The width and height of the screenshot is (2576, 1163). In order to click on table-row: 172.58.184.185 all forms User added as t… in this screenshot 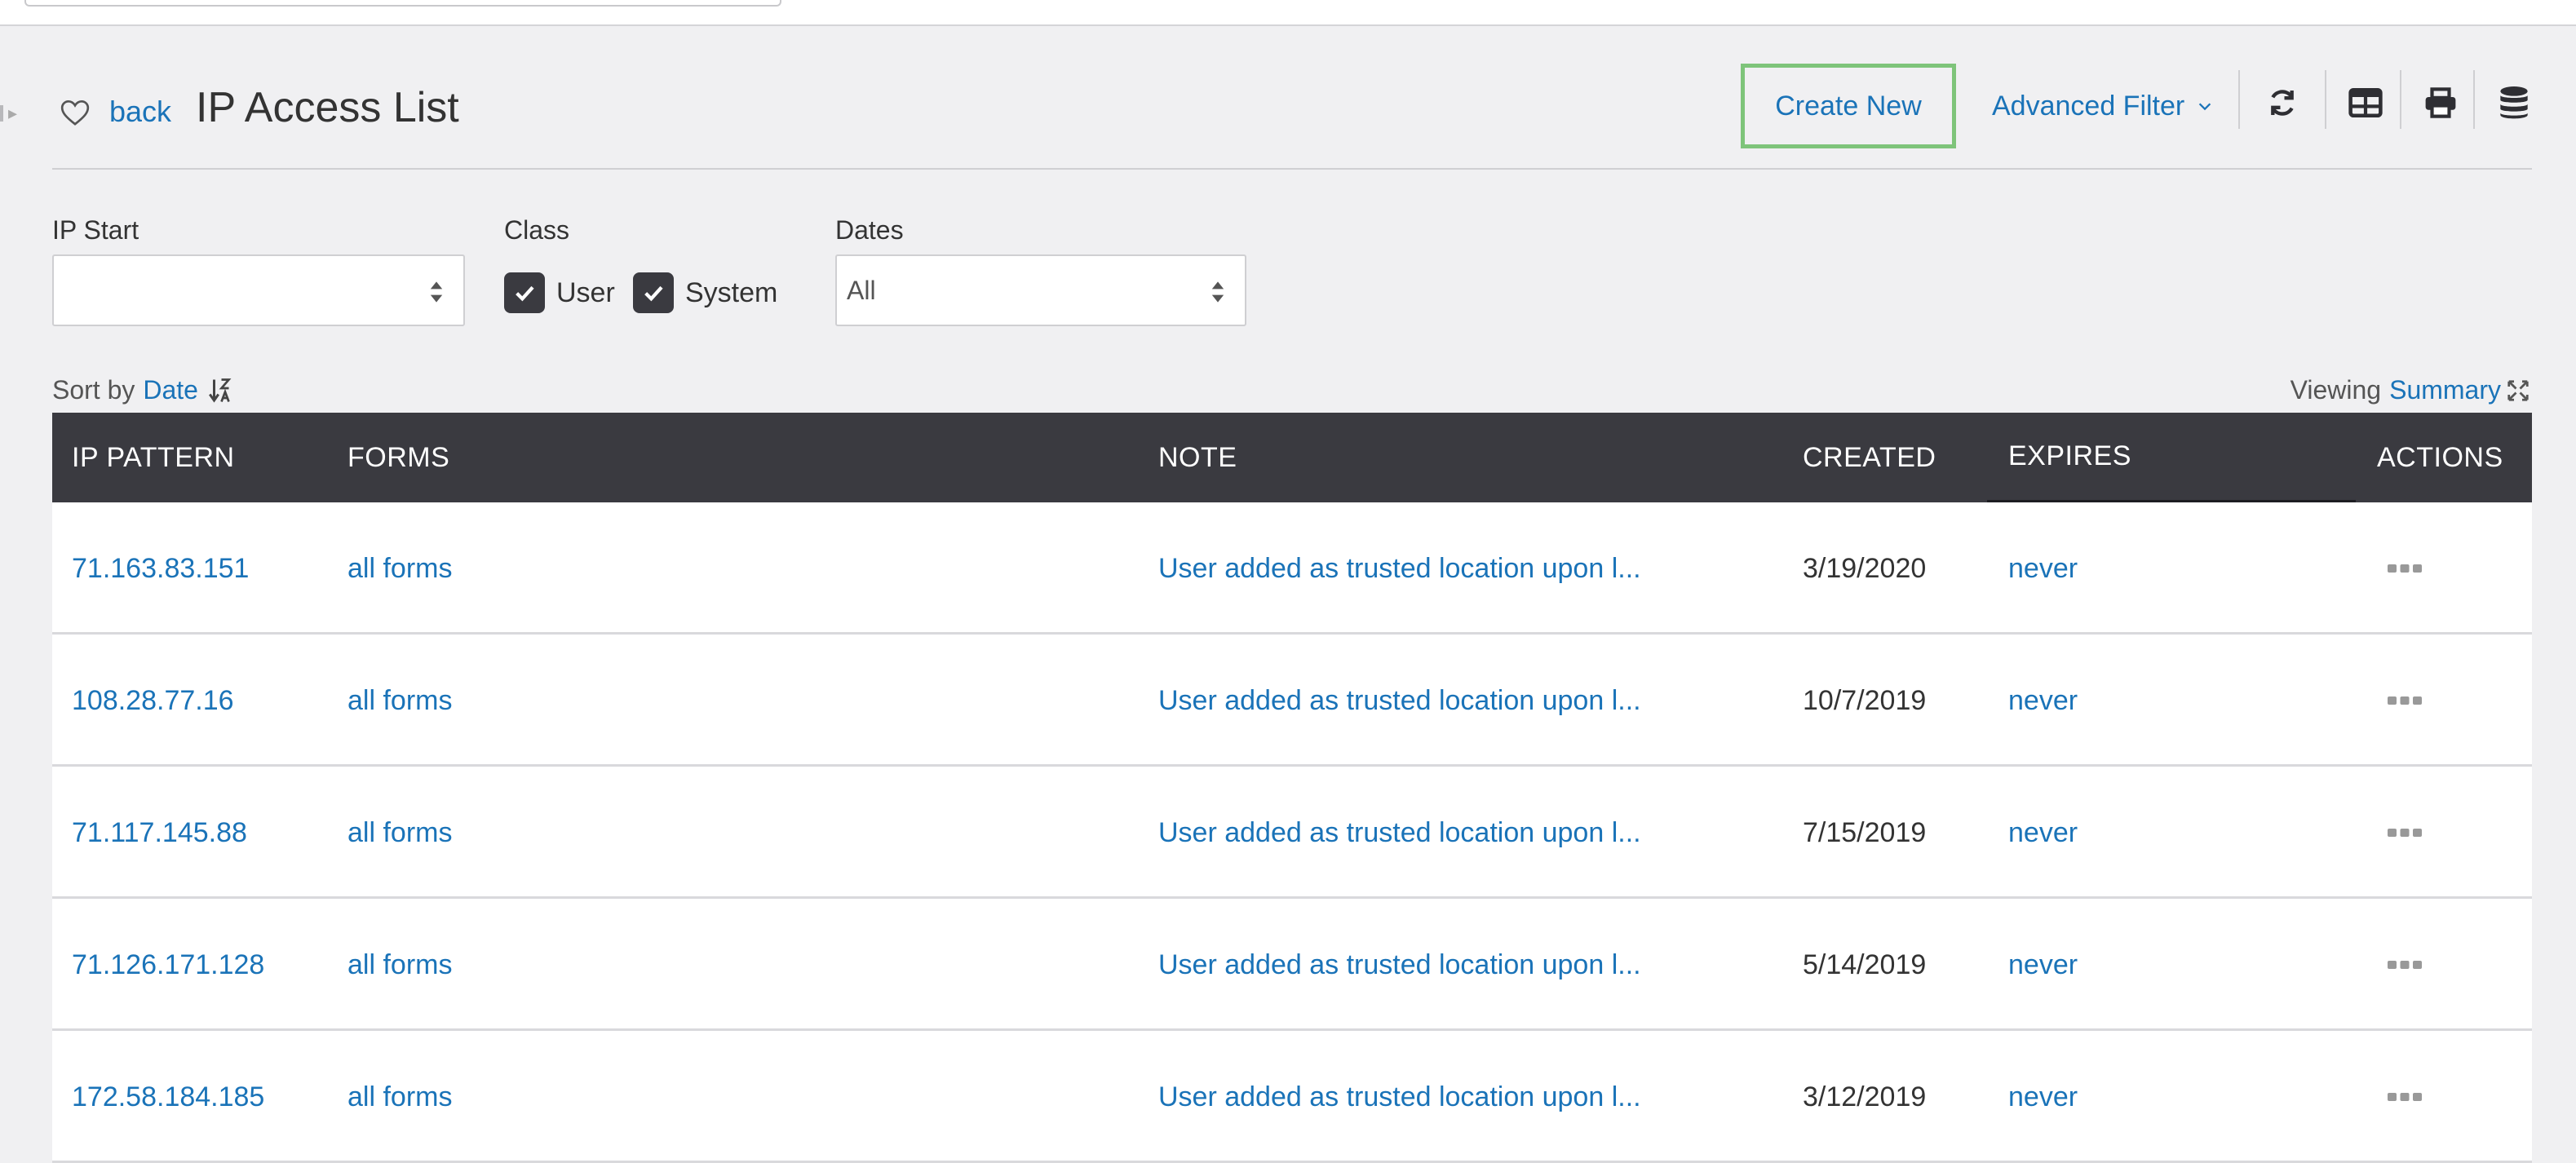, I will do `click(1292, 1097)`.